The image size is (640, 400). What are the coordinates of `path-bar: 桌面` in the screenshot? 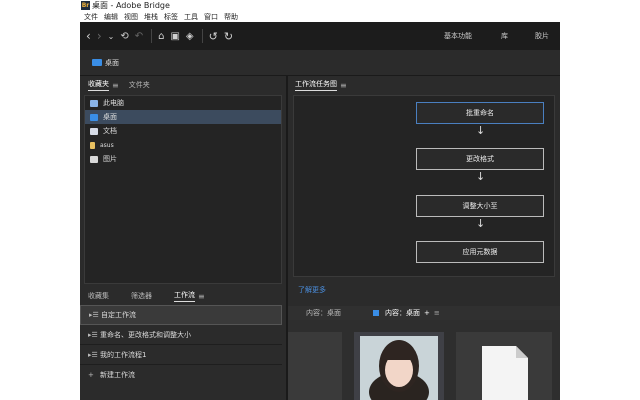 It's located at (320, 63).